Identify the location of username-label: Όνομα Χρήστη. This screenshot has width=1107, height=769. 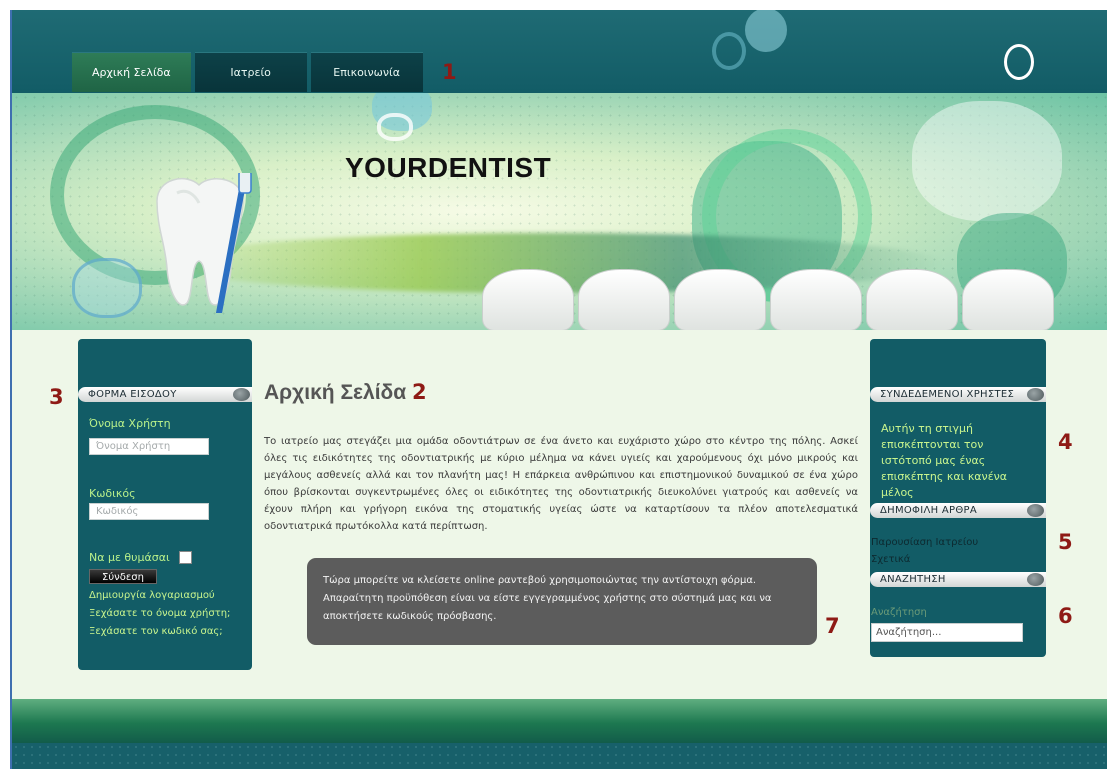
(130, 423).